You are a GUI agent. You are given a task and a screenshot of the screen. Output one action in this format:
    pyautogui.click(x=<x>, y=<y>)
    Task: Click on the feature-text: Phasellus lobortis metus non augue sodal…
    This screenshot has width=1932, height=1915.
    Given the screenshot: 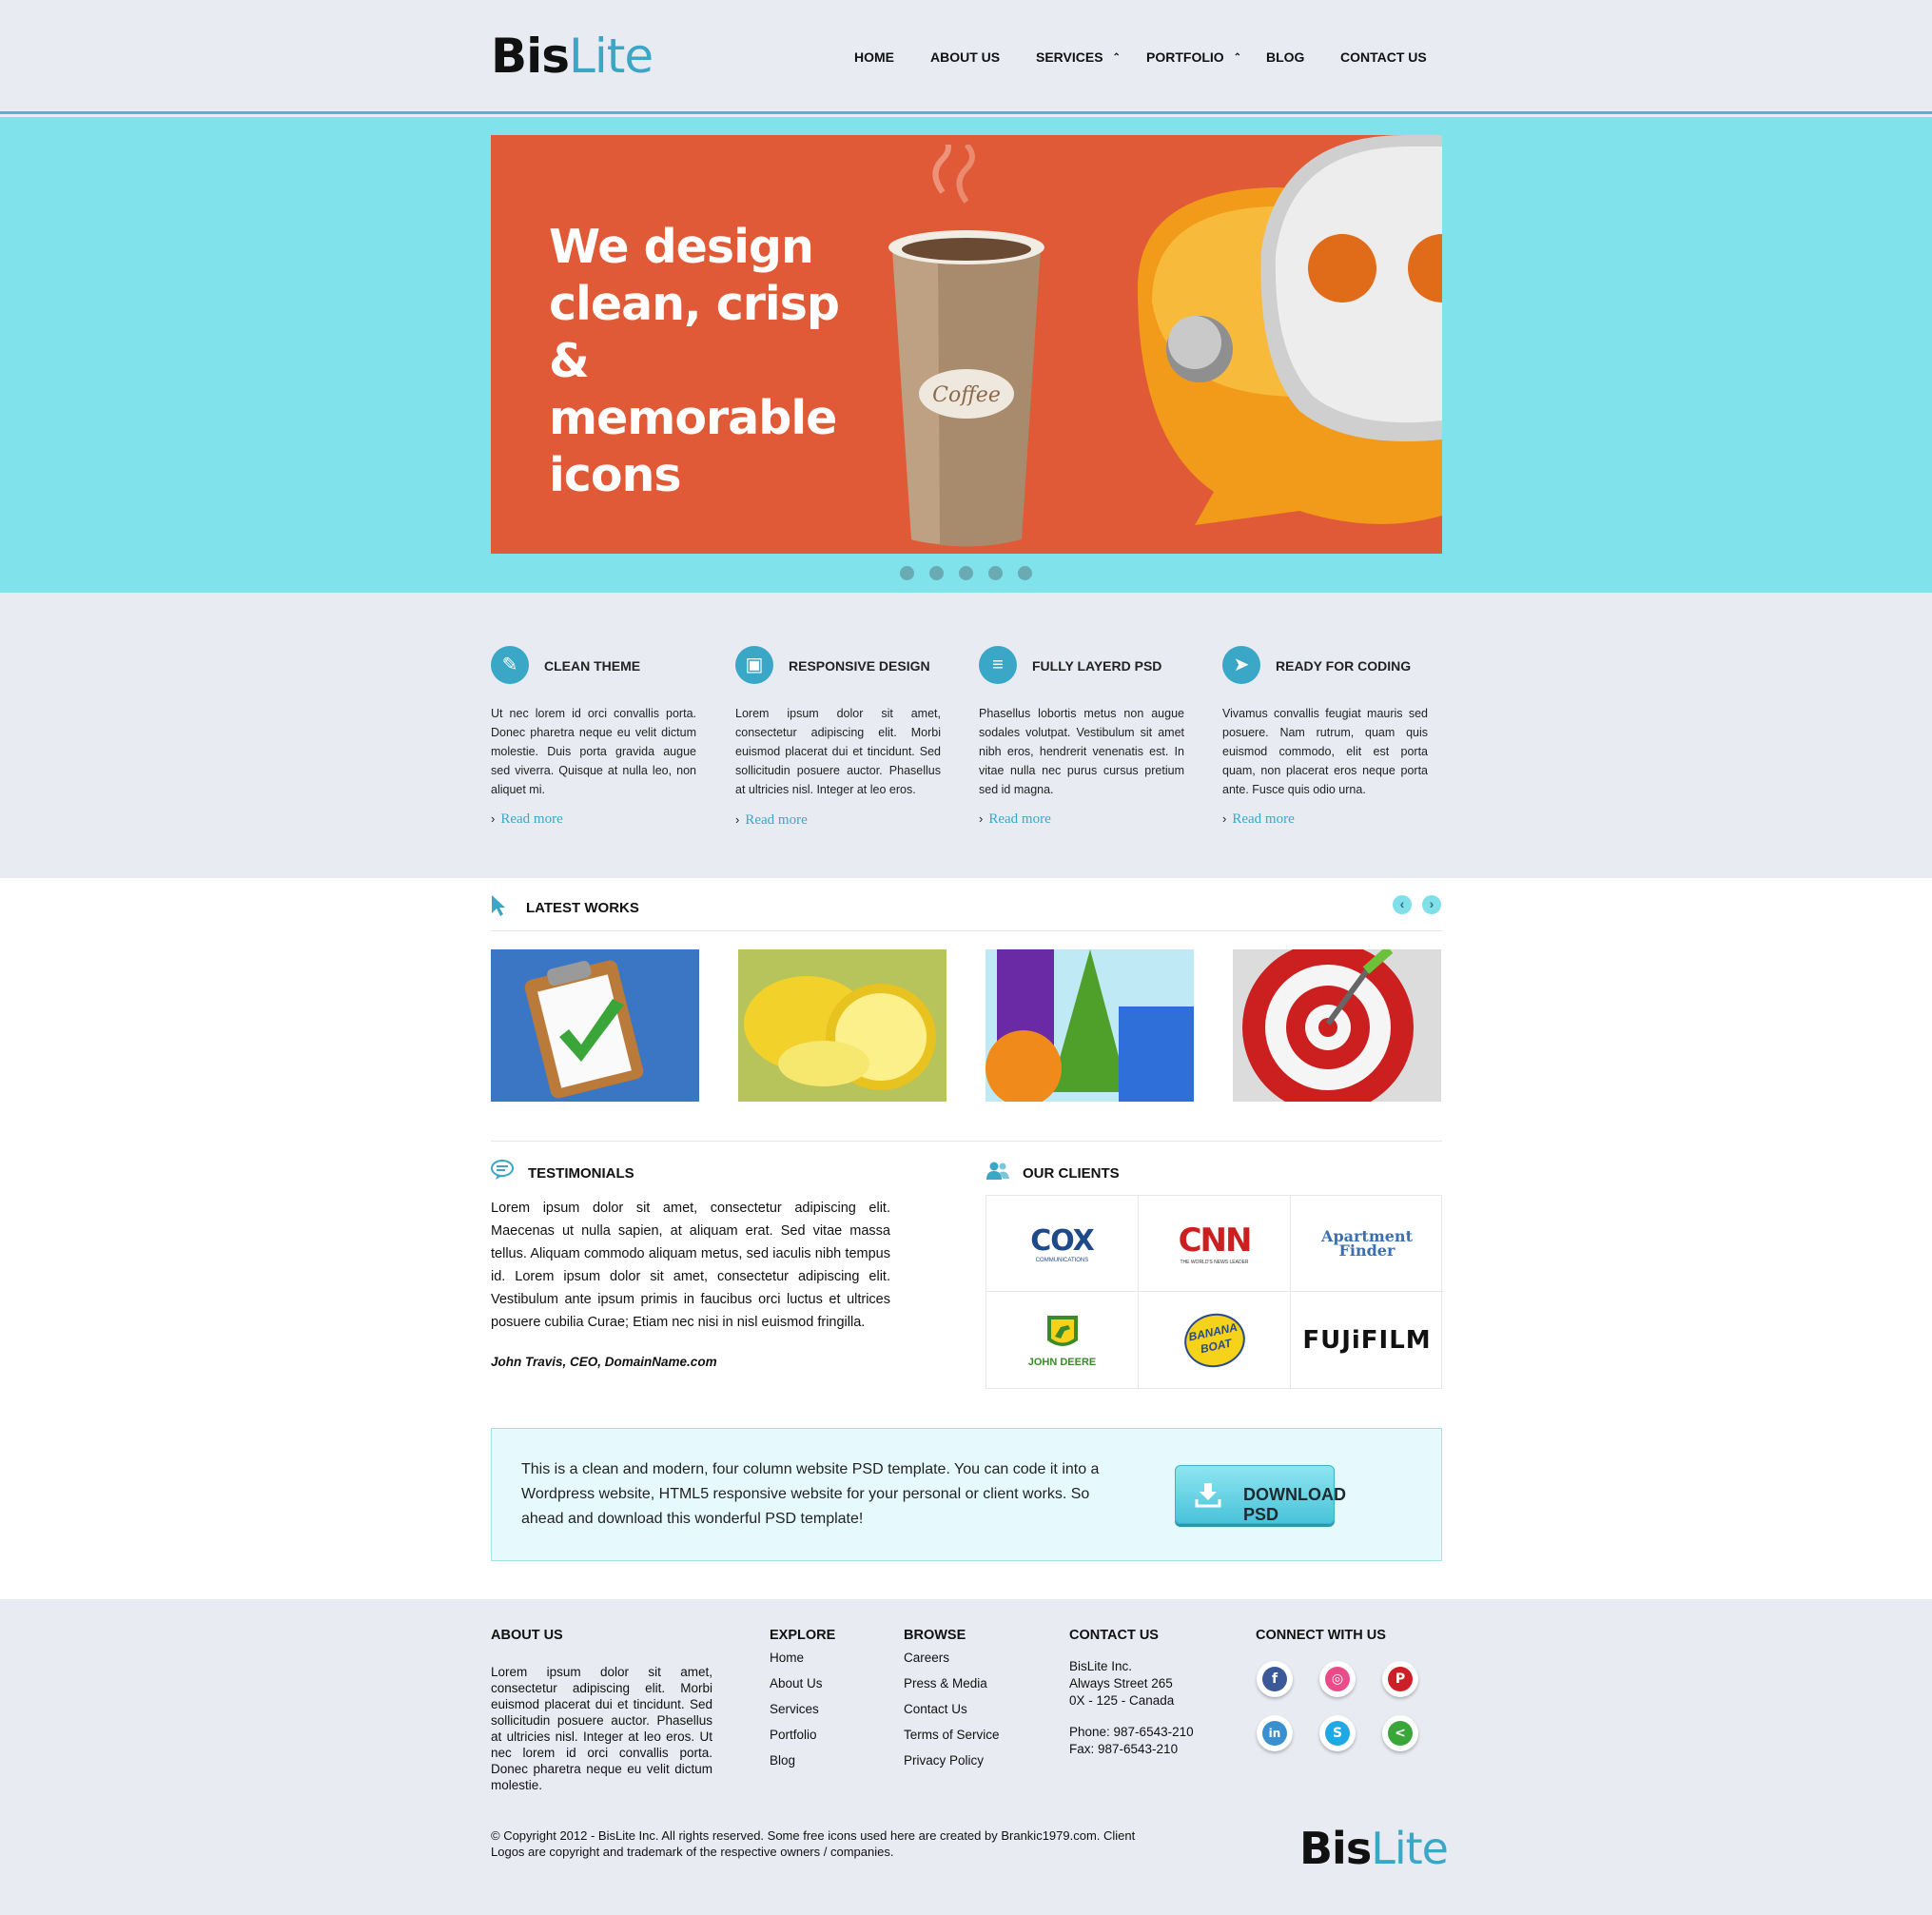 What is the action you would take?
    pyautogui.click(x=1082, y=752)
    